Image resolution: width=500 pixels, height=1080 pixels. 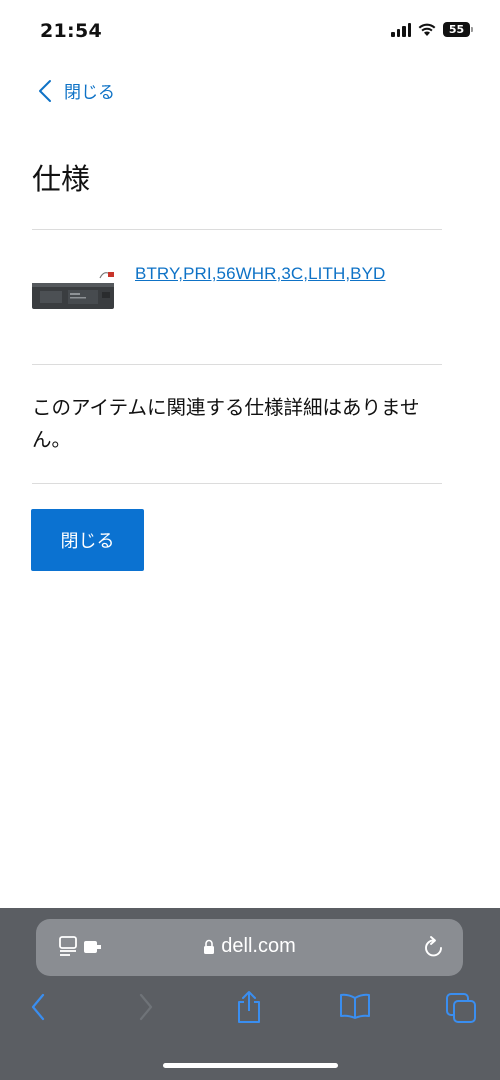 I want to click on back-icon, so click(x=38, y=1007).